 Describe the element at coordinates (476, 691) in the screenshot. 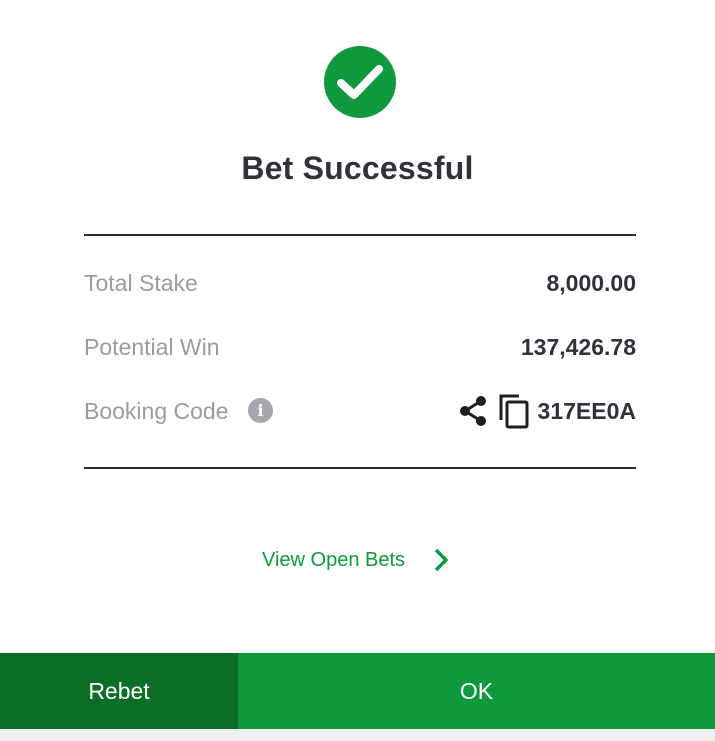

I see `ok-button: OK` at that location.